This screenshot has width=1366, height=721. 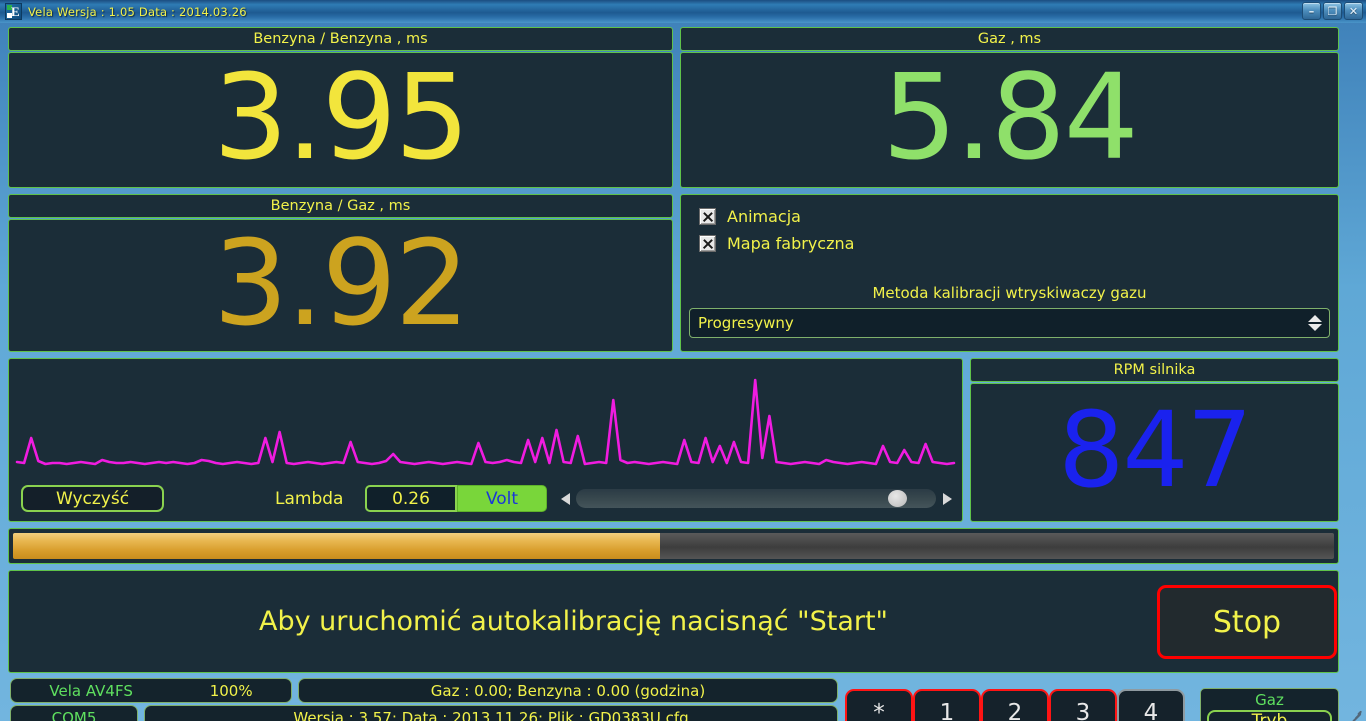 I want to click on panel-rpm: 847, so click(x=1154, y=452).